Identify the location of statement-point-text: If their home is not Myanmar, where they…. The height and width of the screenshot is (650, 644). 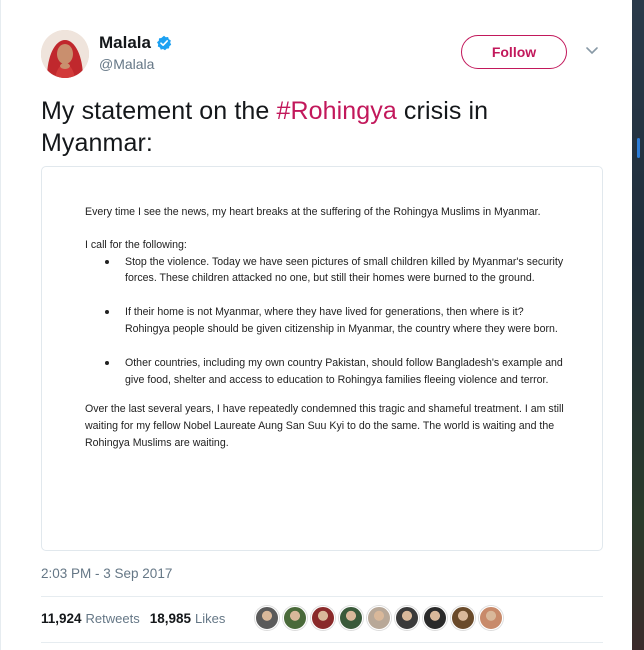
(341, 320).